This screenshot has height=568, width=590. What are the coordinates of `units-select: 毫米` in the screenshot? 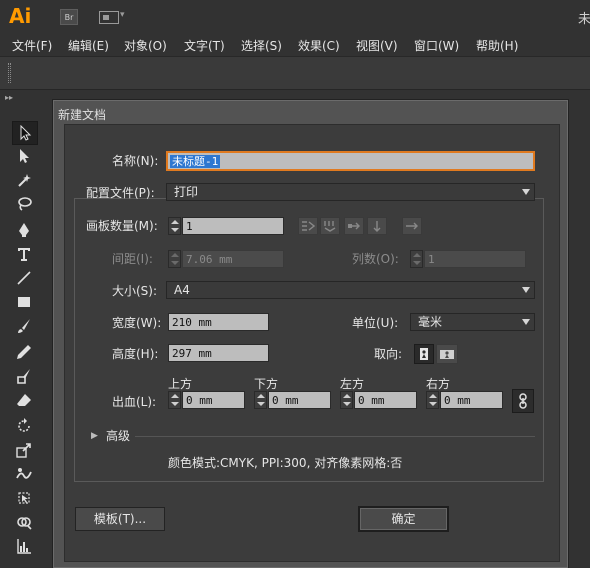 It's located at (472, 322).